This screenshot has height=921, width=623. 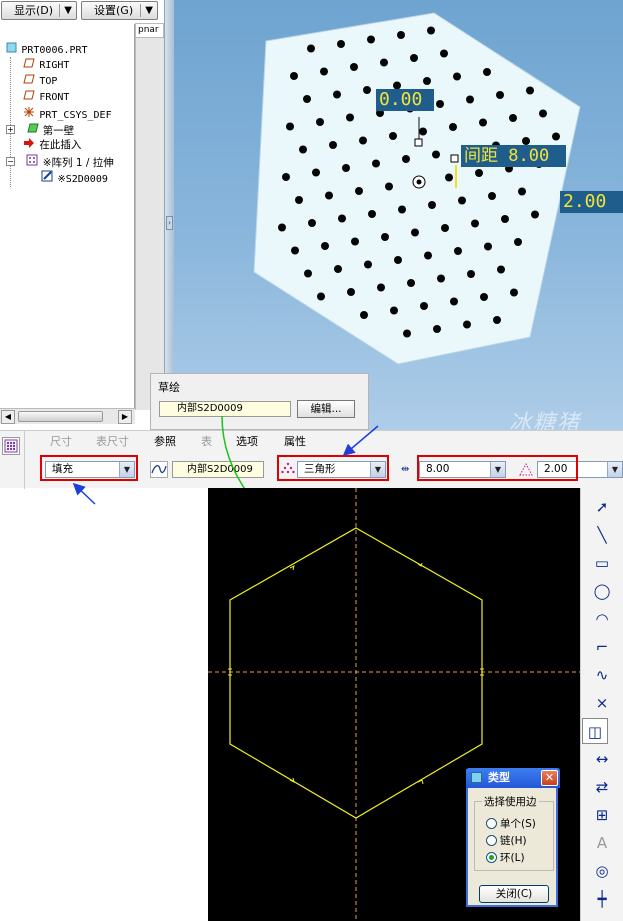 I want to click on tree-item-pattern: − ※阵列 1 / 拉伸, so click(x=59, y=161).